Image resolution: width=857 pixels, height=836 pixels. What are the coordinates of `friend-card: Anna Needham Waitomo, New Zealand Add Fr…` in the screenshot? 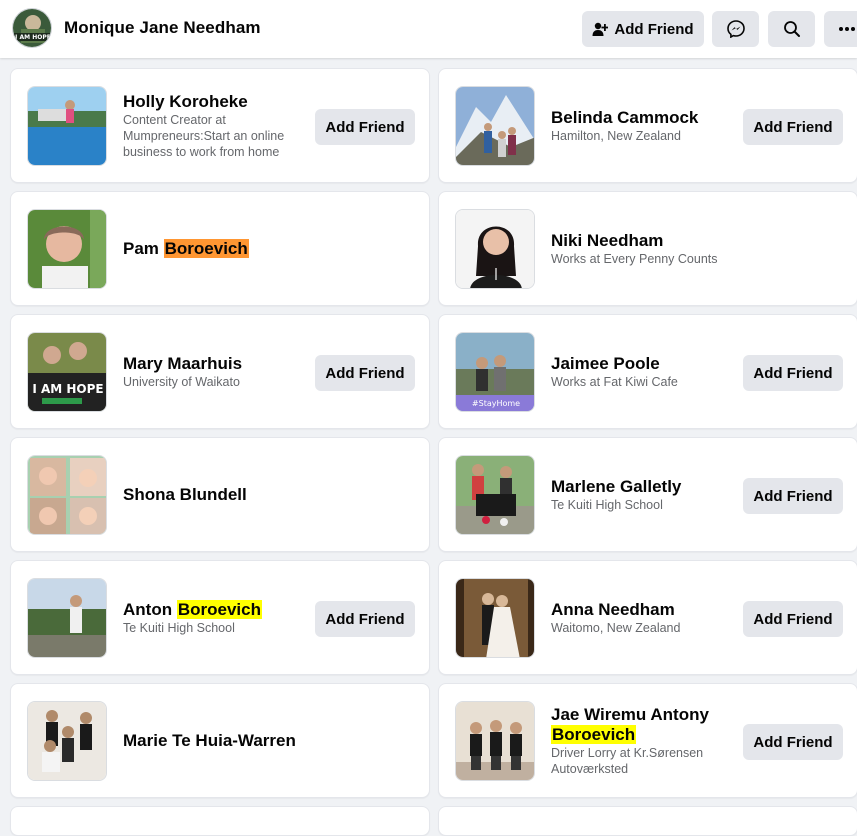 It's located at (647, 617).